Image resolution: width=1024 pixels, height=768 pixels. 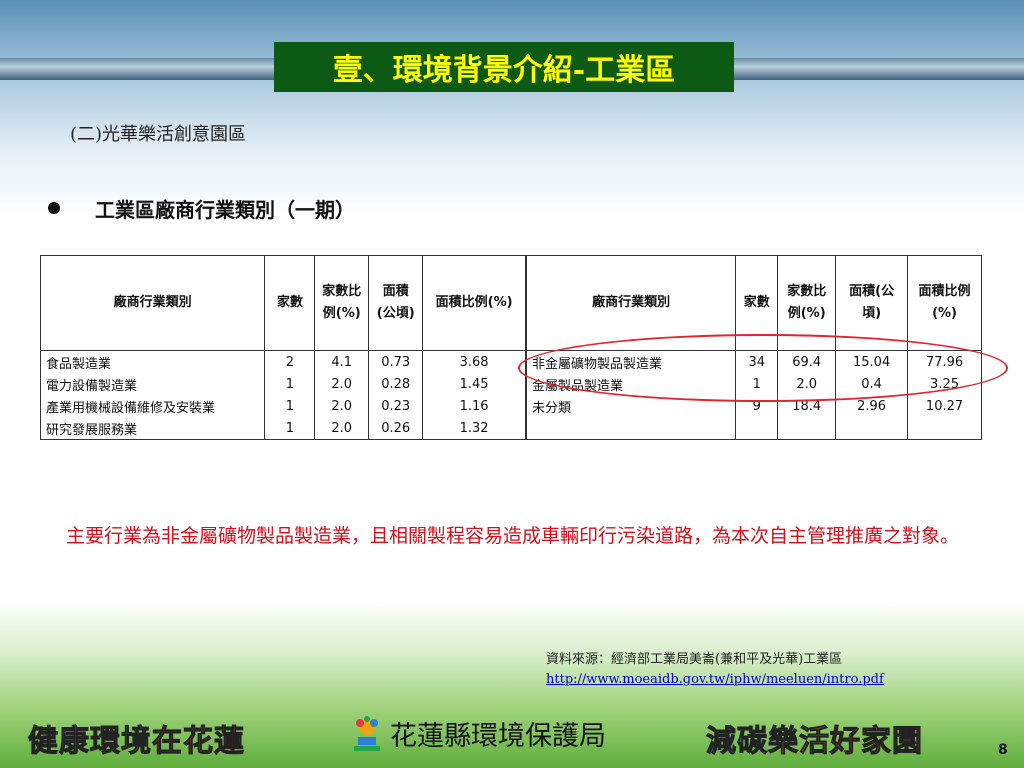 I want to click on slogan-left-part: 在花蓮, so click(x=198, y=742).